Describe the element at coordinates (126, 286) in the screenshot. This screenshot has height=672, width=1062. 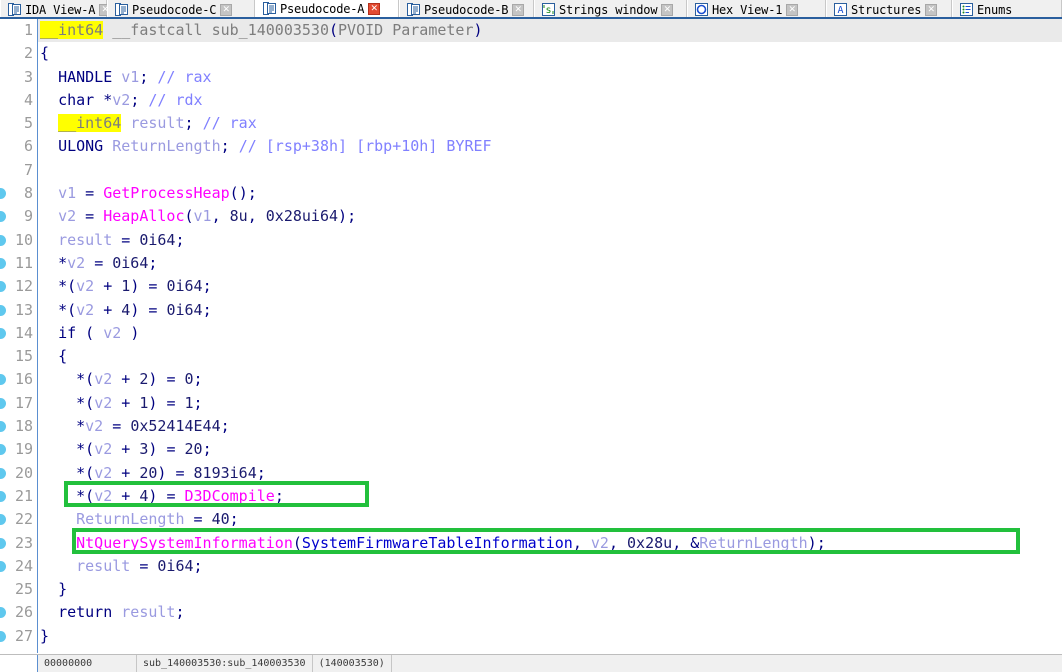
I see `code-line-text: *(v2 + 1) = 0i64;` at that location.